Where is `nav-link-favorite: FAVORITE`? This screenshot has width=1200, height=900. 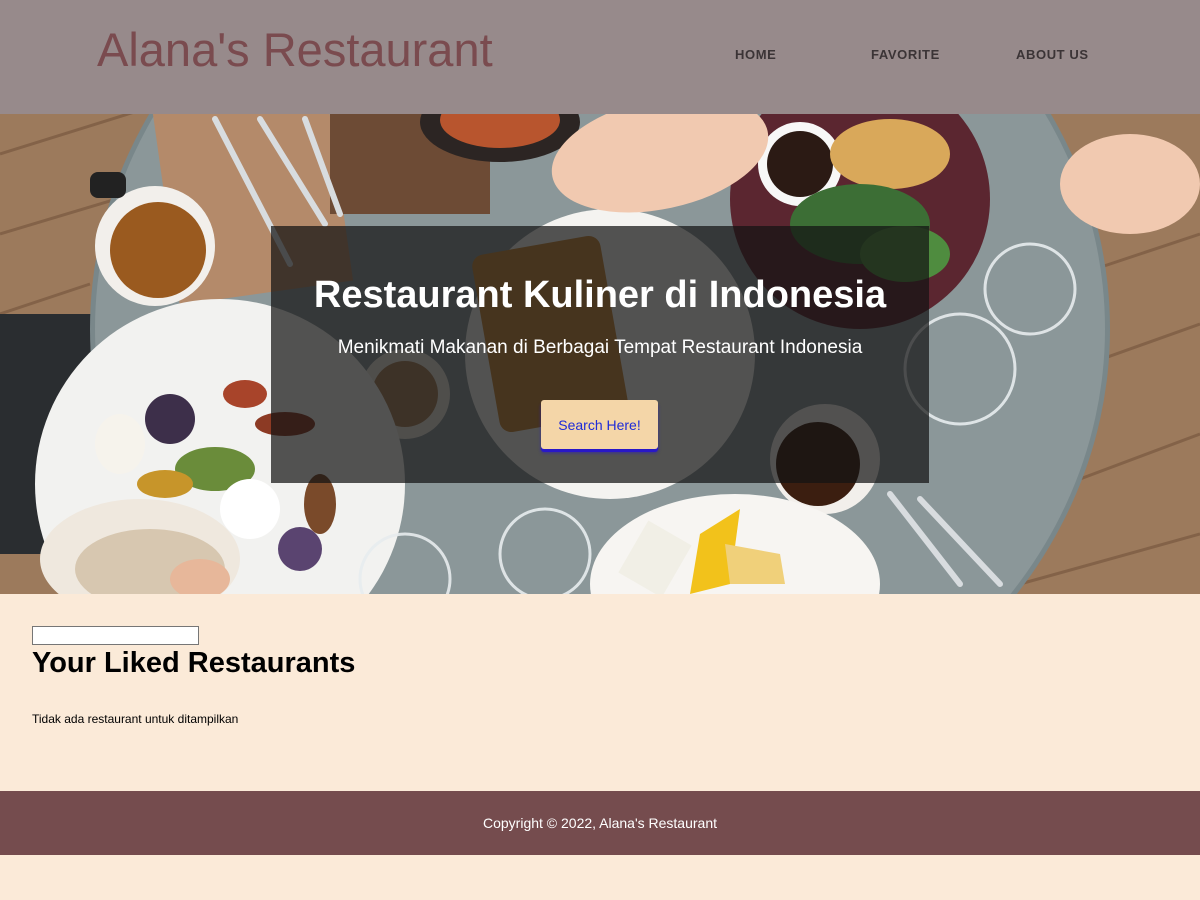
nav-link-favorite: FAVORITE is located at coordinates (905, 54).